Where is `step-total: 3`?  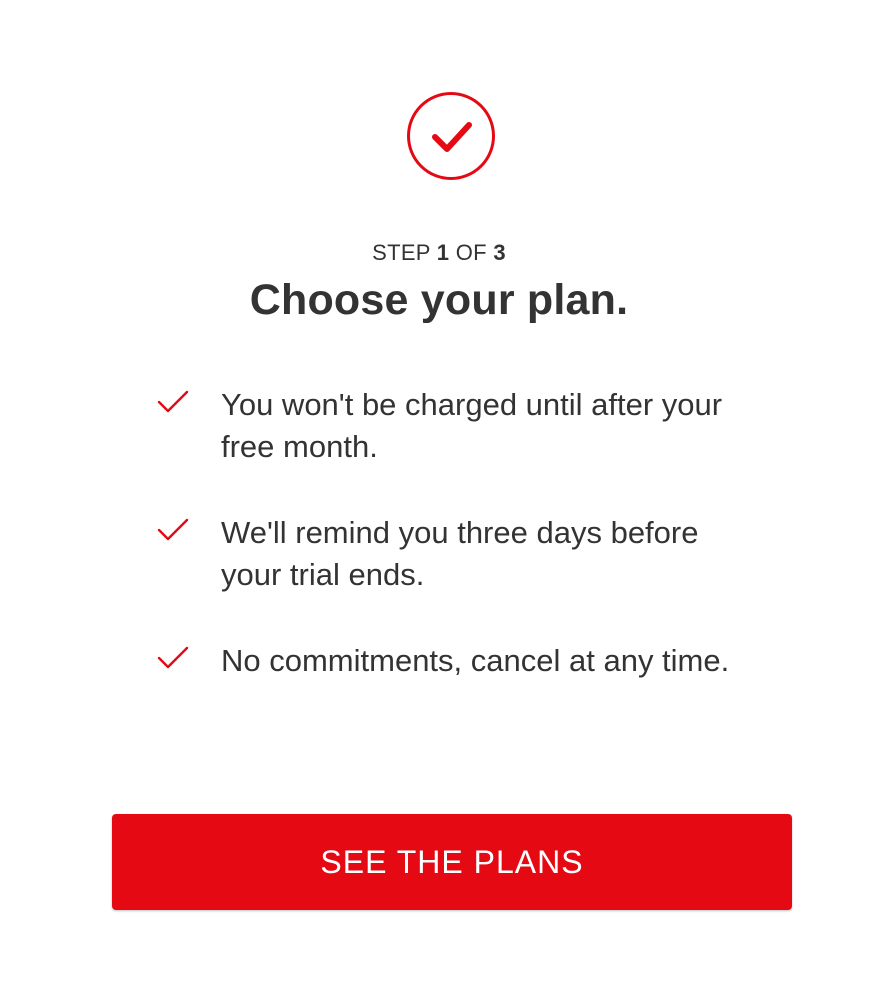 step-total: 3 is located at coordinates (499, 252).